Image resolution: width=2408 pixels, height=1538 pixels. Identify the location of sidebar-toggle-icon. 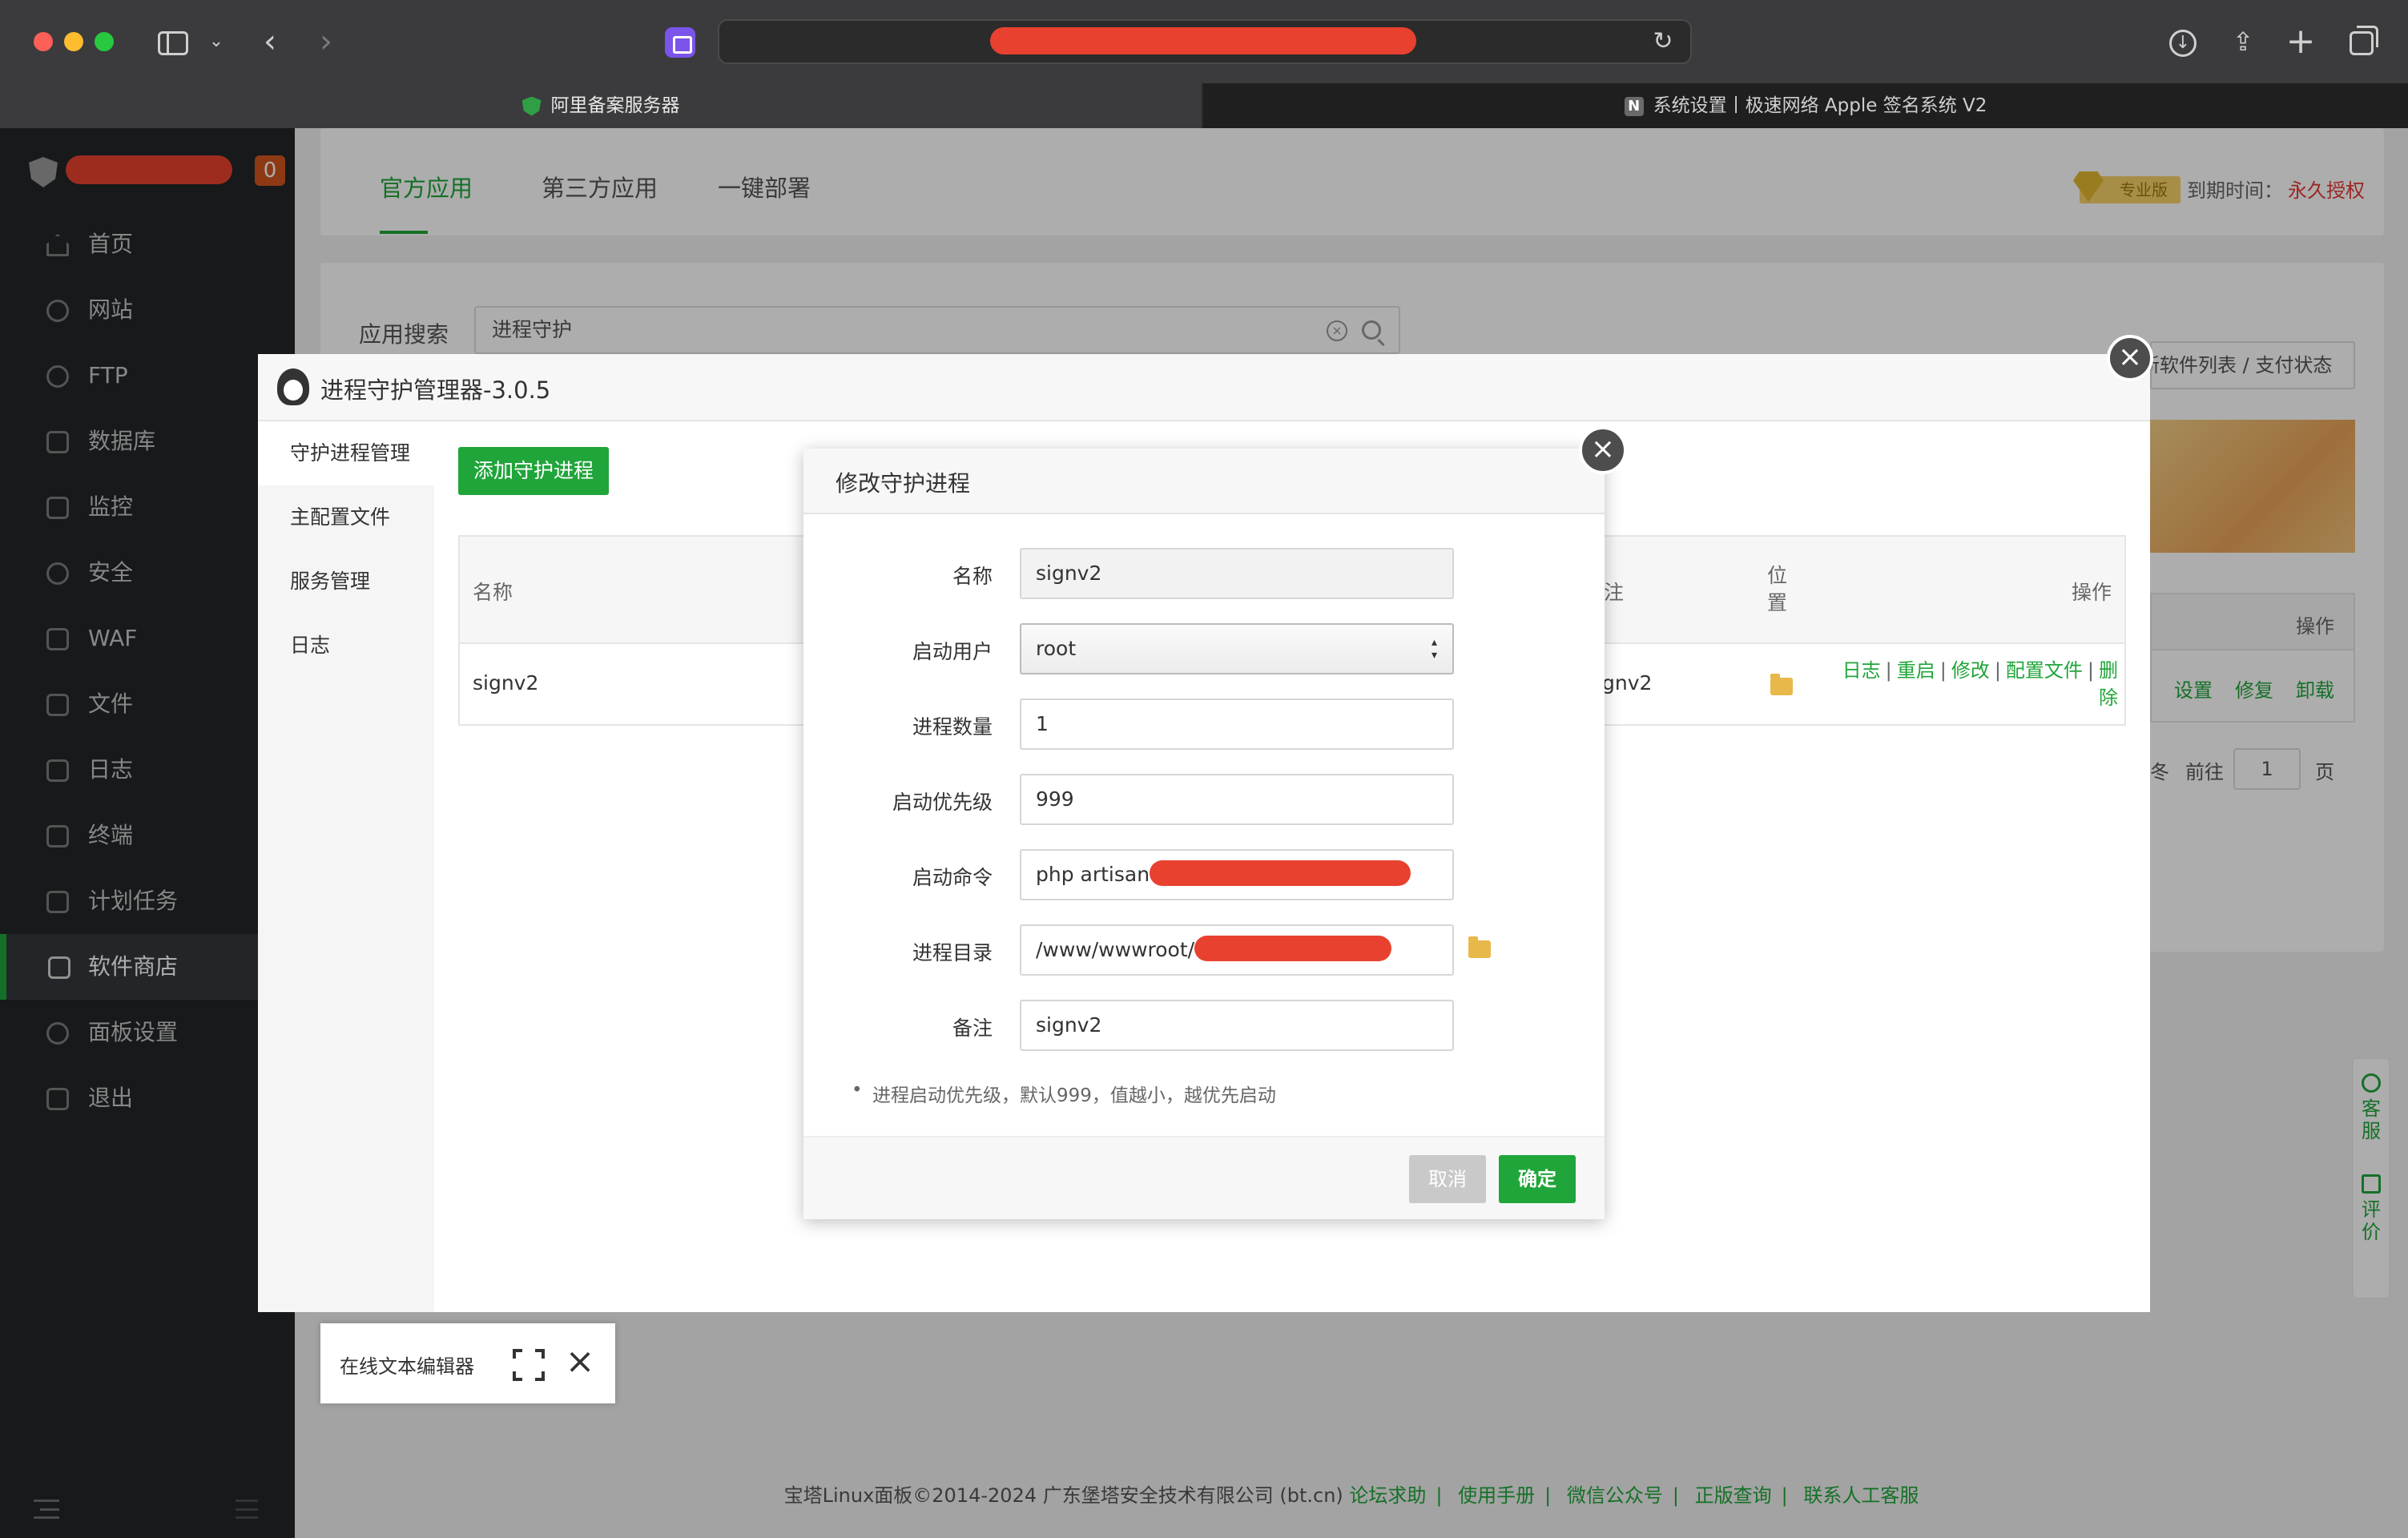
(173, 41).